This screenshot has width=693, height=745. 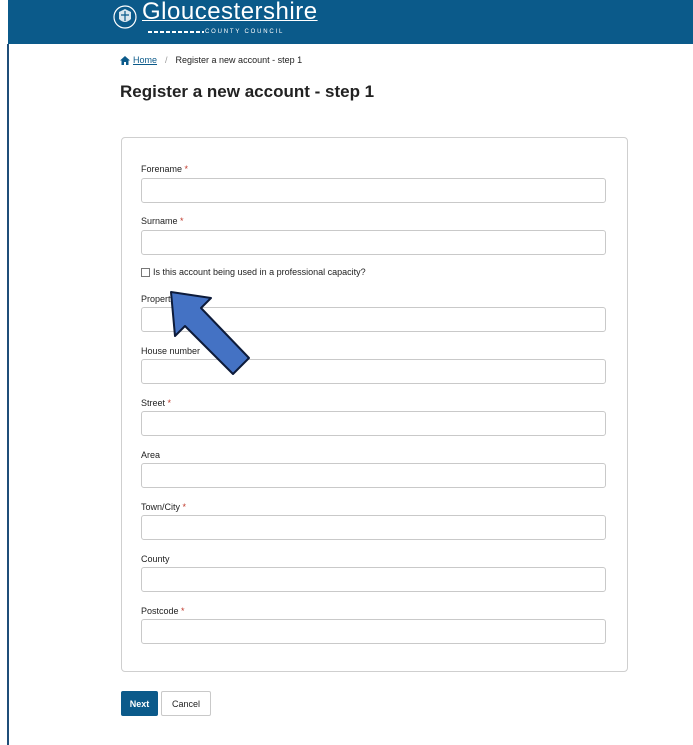 What do you see at coordinates (145, 272) in the screenshot?
I see `professional-capacity-checkbox` at bounding box center [145, 272].